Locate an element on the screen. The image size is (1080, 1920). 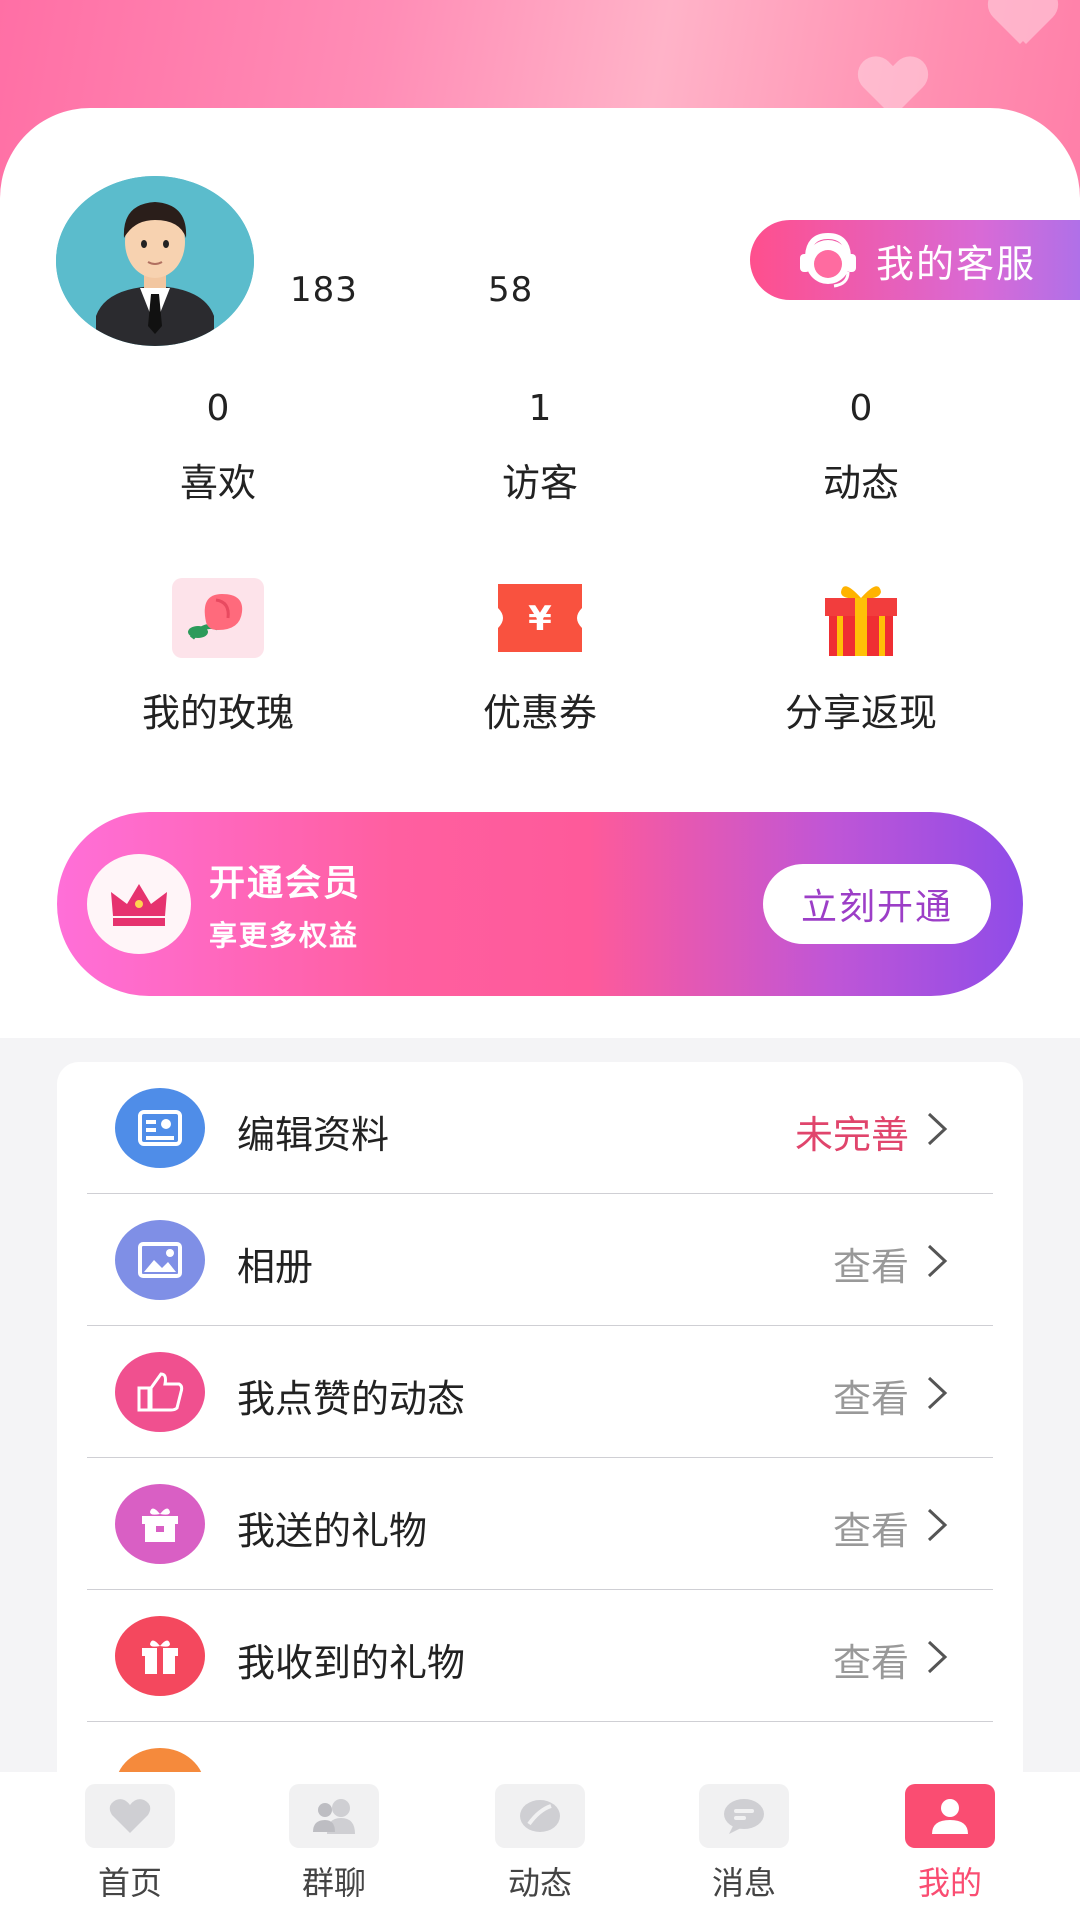
stat-value: 1 is located at coordinates (540, 408).